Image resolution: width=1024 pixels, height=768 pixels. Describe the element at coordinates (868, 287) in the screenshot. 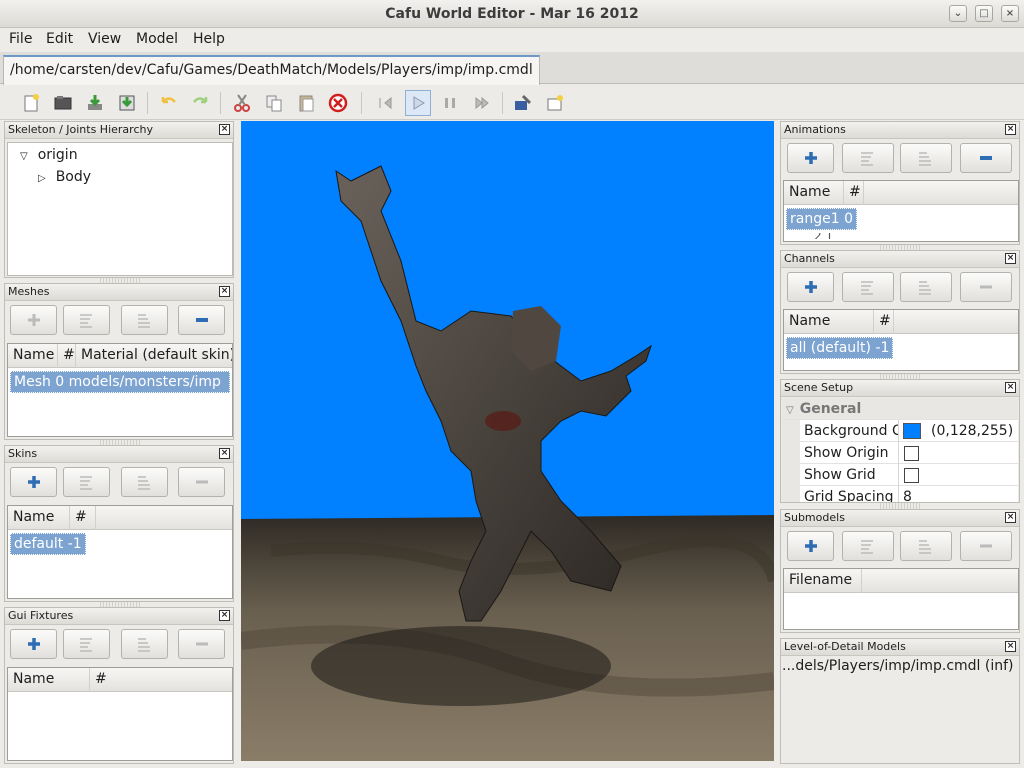

I see `move-up-channel-button` at that location.